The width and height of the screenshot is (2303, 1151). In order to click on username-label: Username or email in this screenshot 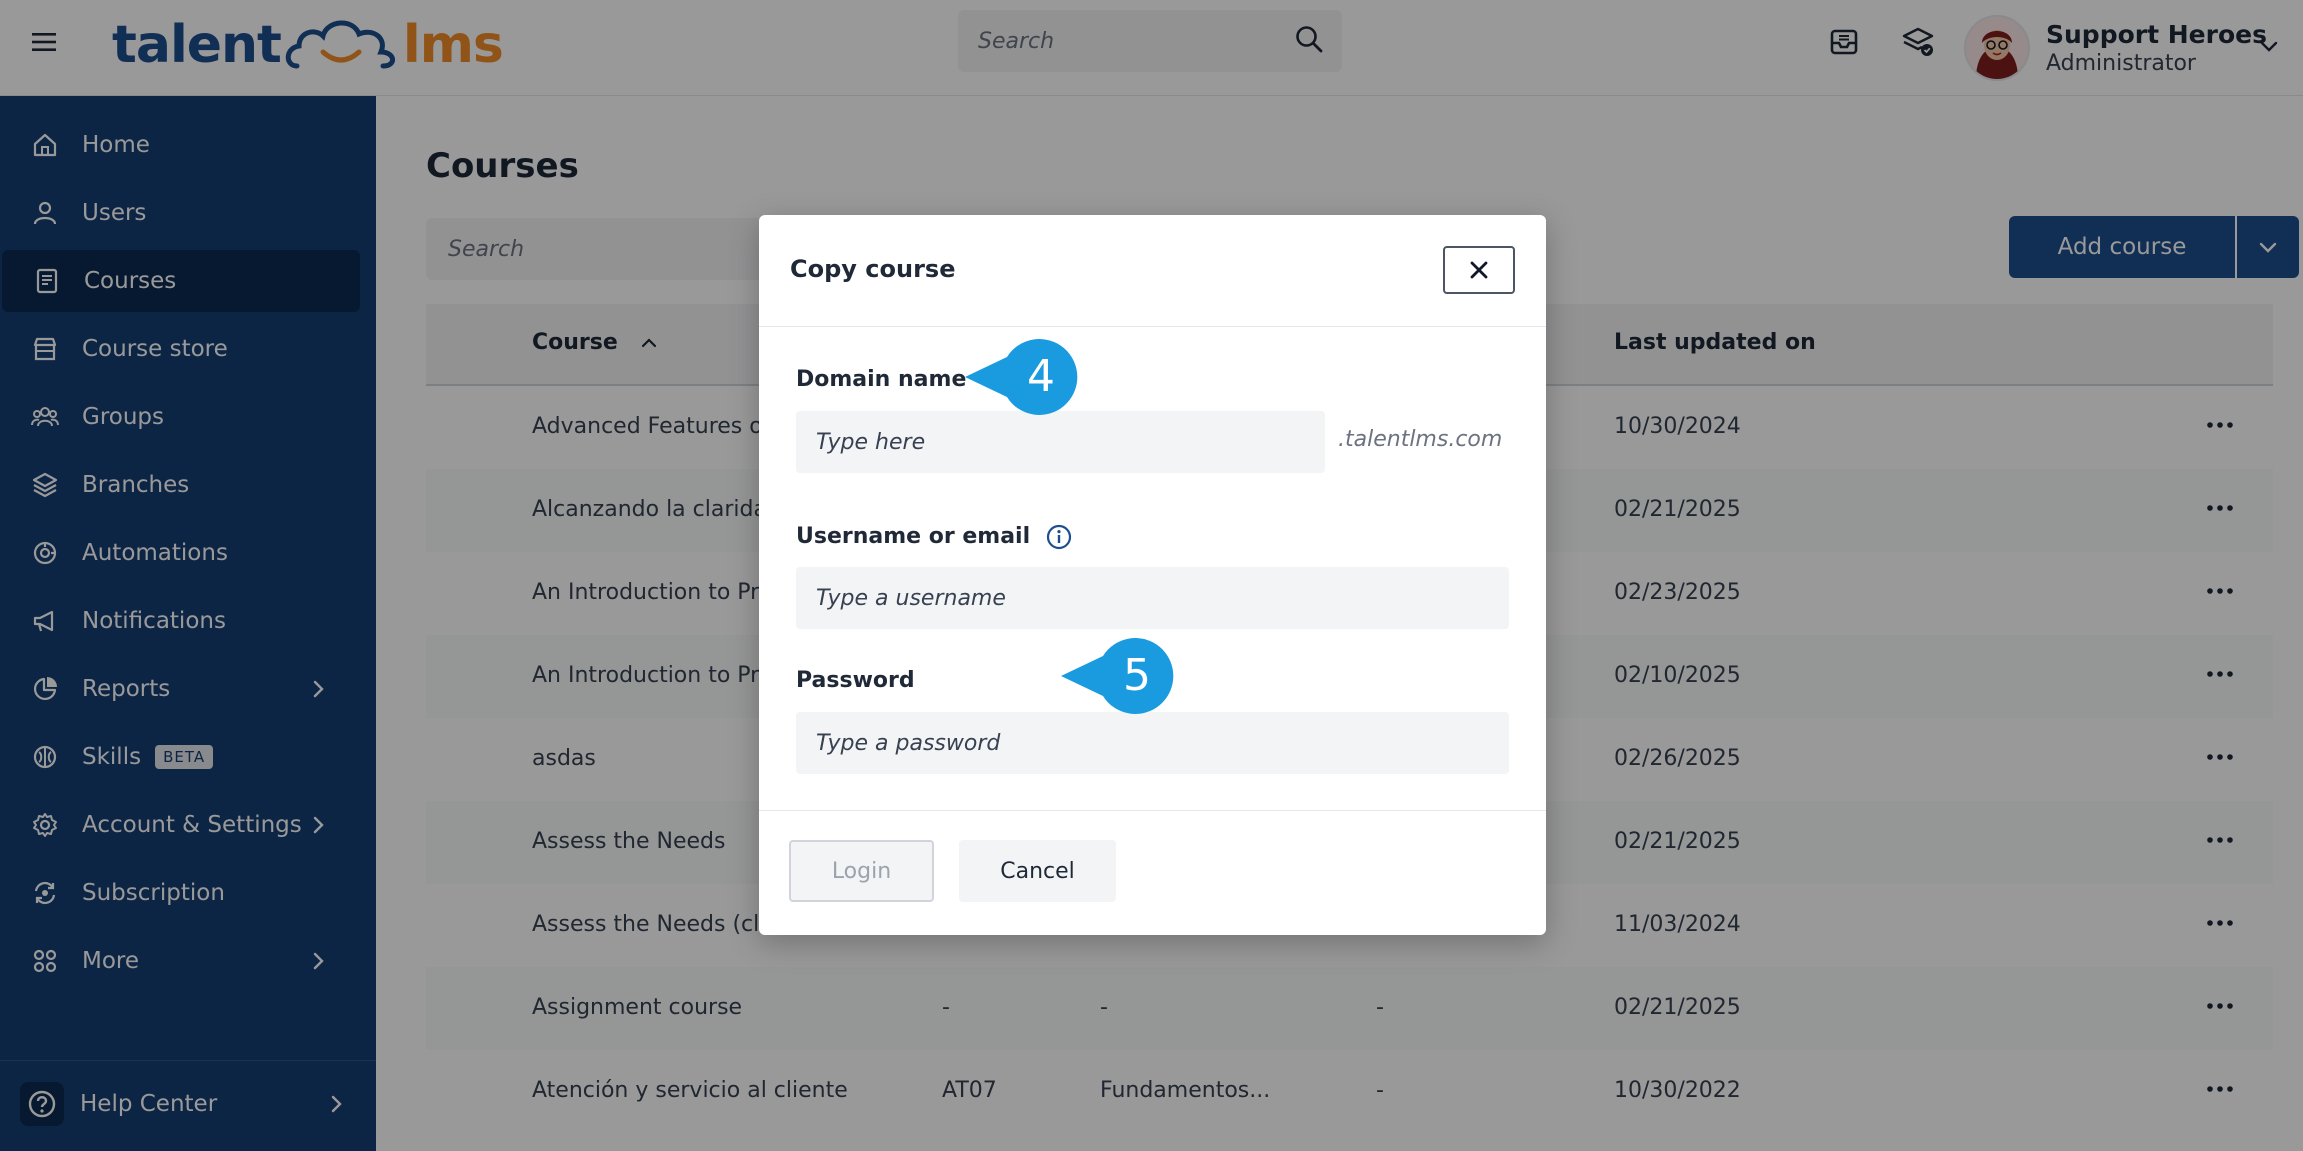, I will do `click(934, 537)`.